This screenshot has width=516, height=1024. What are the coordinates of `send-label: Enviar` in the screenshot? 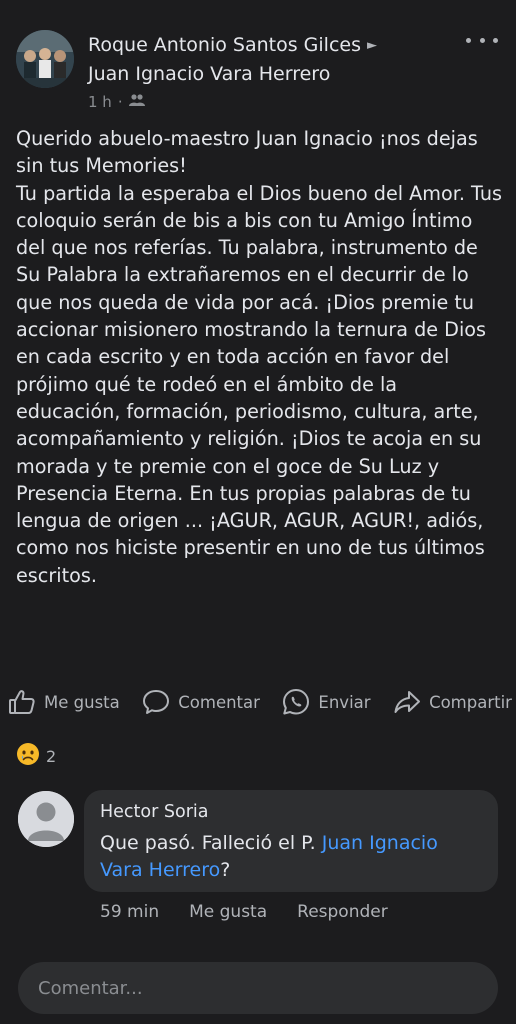 It's located at (344, 702).